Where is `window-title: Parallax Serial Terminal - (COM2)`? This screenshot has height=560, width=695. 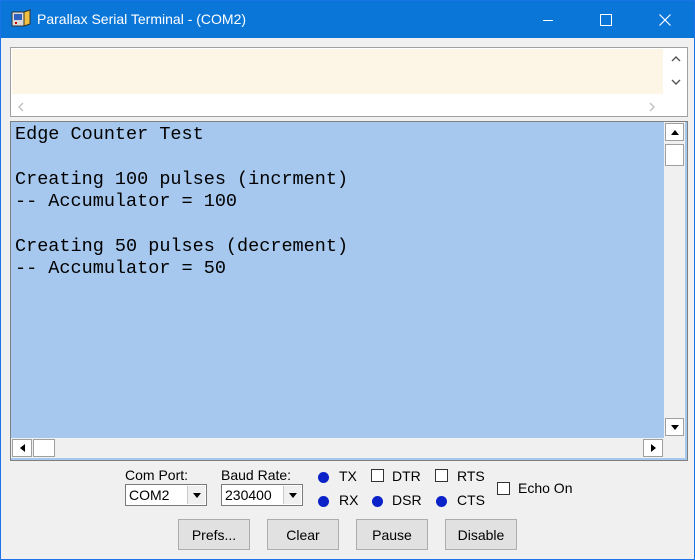
window-title: Parallax Serial Terminal - (COM2) is located at coordinates (142, 19).